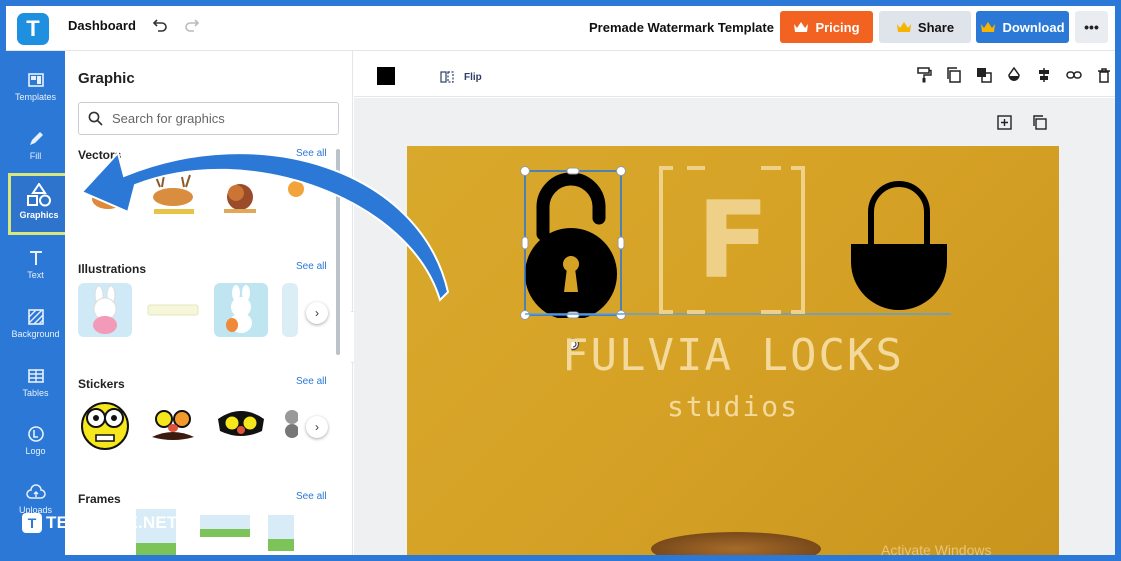 The width and height of the screenshot is (1121, 561). Describe the element at coordinates (311, 153) in the screenshot. I see `see-all-vectors: See all` at that location.